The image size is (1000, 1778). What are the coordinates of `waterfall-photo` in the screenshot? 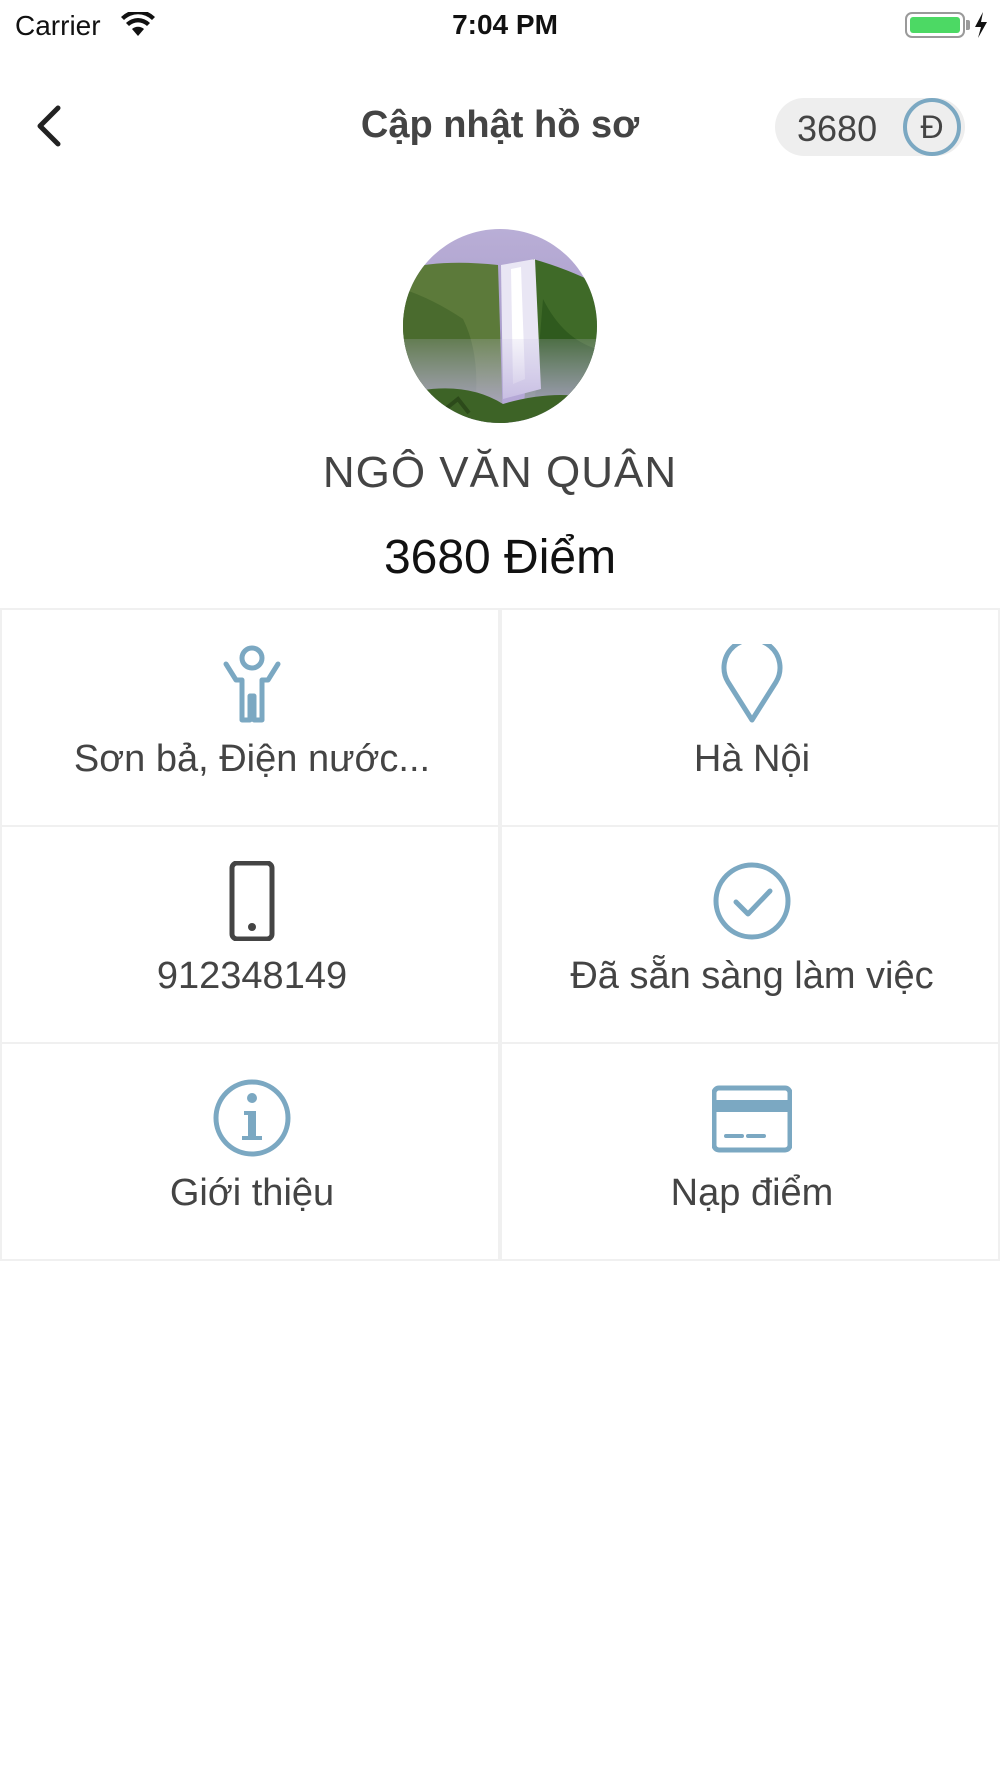 It's located at (500, 326).